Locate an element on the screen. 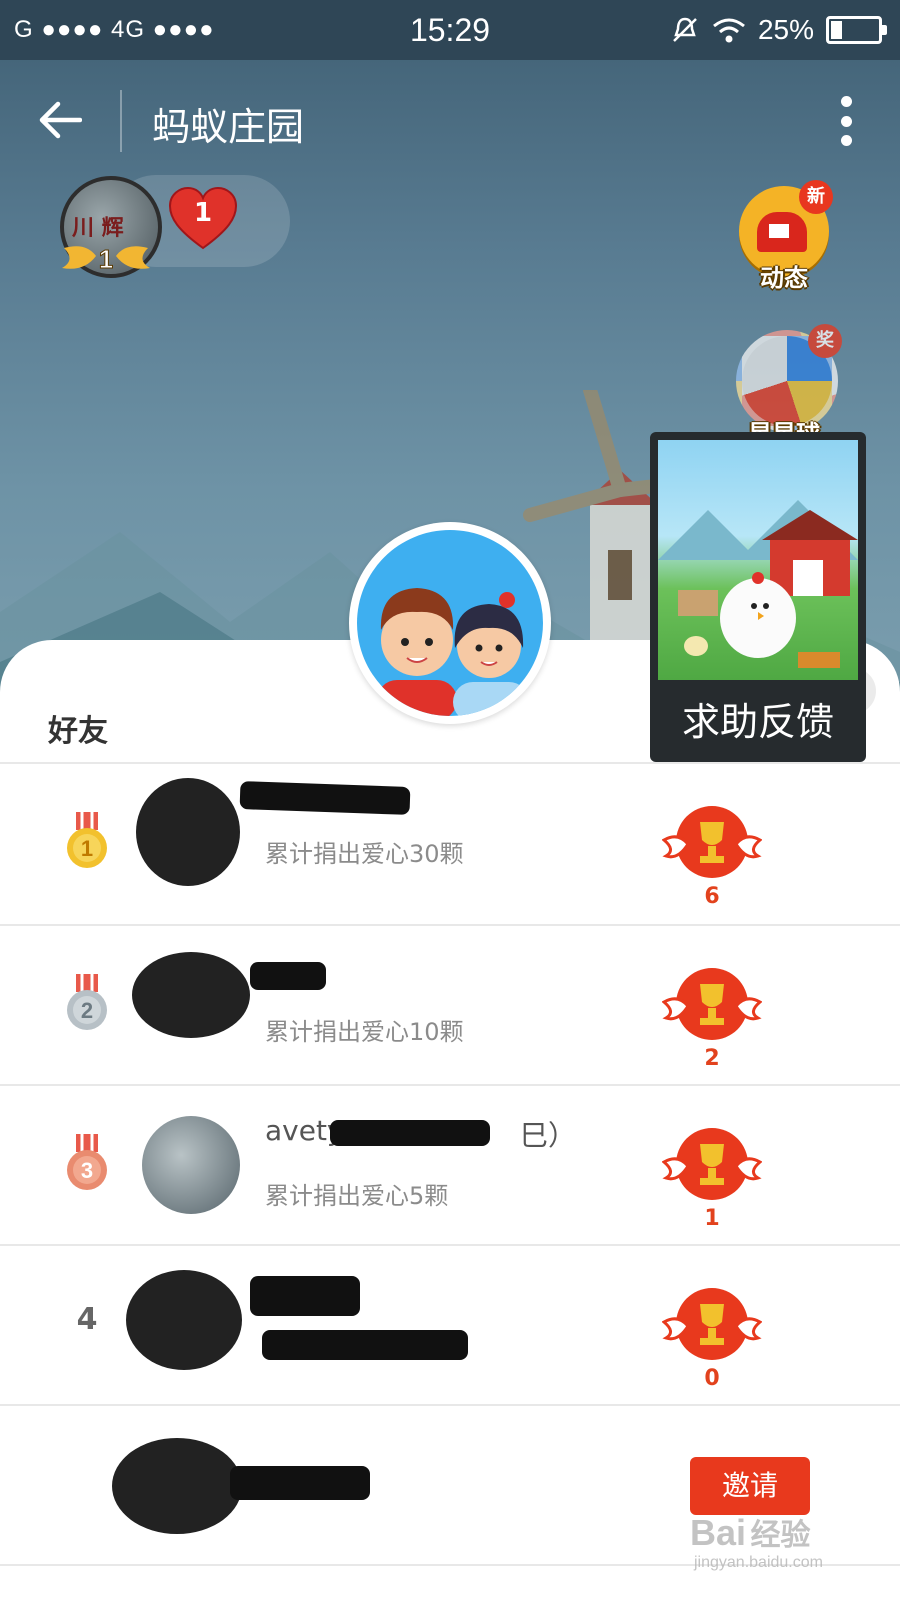 Image resolution: width=900 pixels, height=1600 pixels. feed-button: 新 动态 is located at coordinates (784, 236).